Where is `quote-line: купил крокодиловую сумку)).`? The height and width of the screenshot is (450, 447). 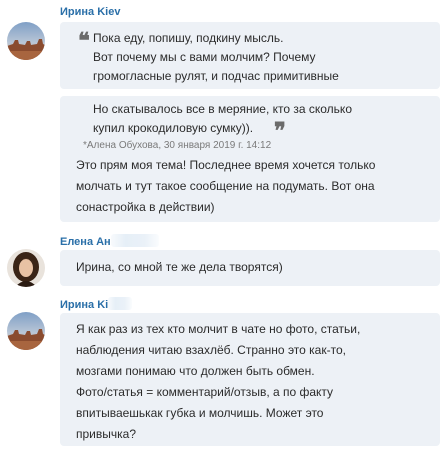
quote-line: купил крокодиловую сумку)). is located at coordinates (173, 128).